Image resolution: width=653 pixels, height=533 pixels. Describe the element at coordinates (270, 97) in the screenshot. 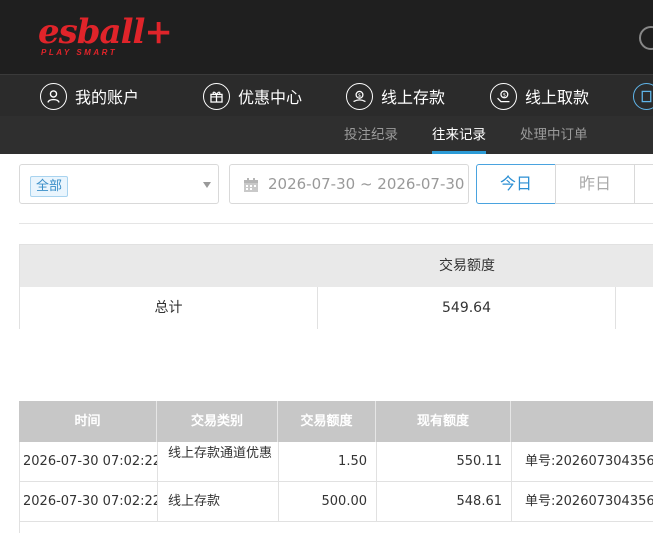

I see `nav-item-label: 优惠中心` at that location.